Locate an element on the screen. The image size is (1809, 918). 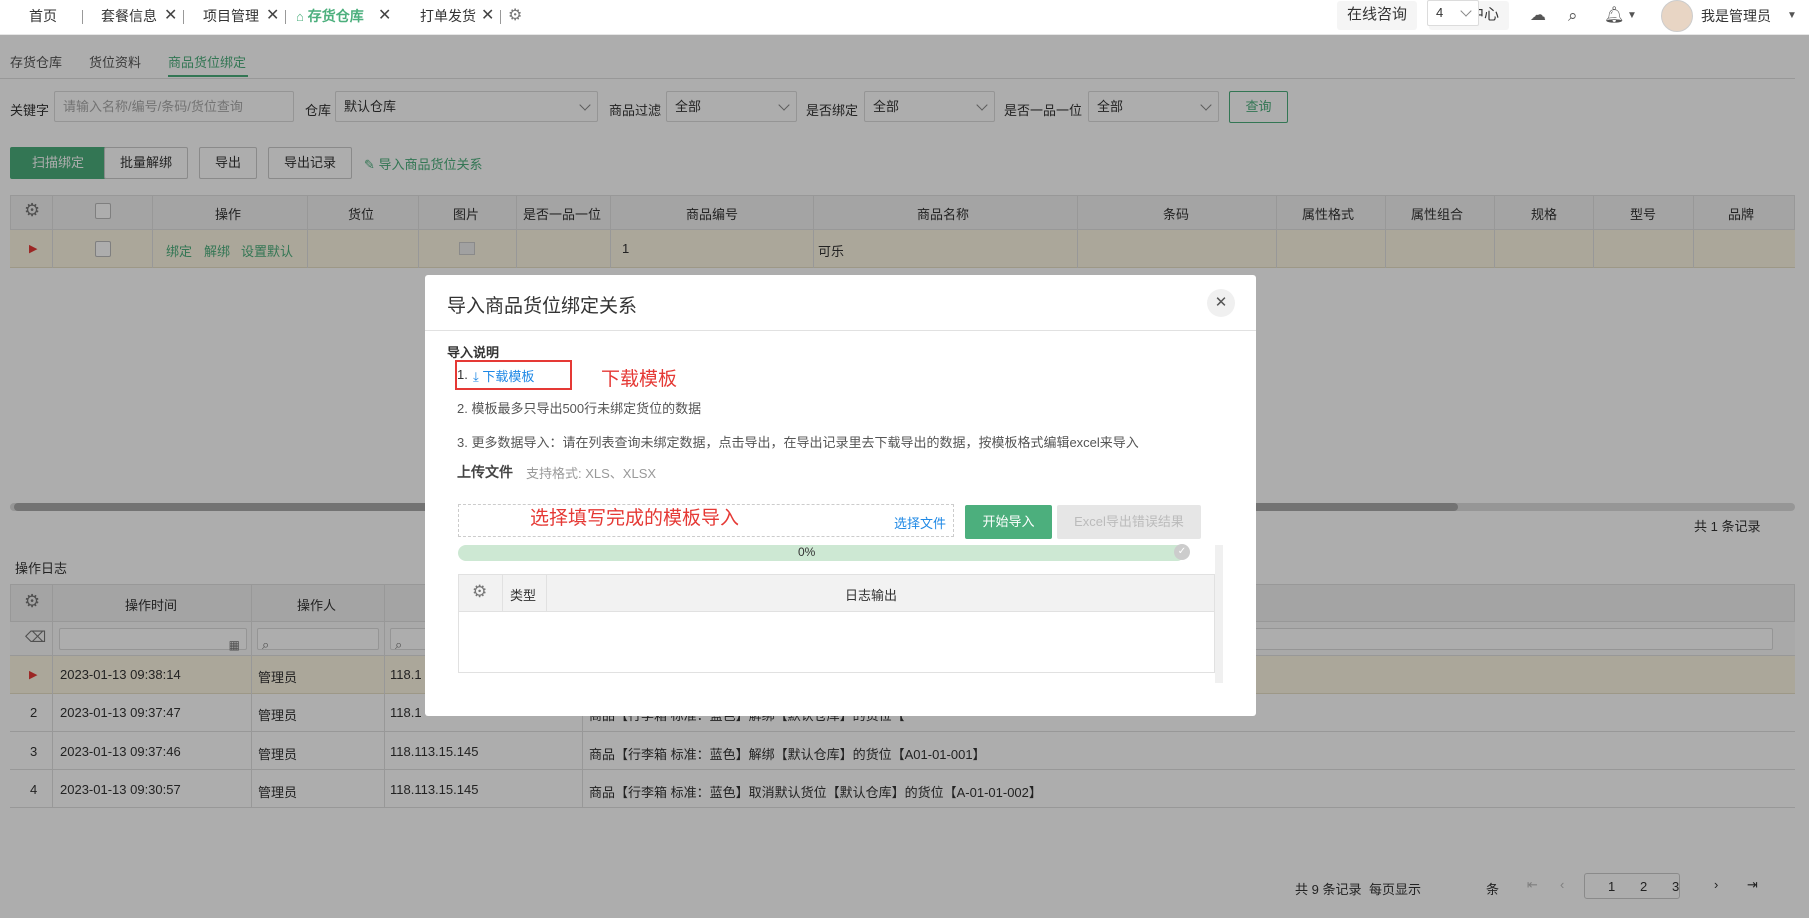
online-consult-button: 在线咨询 is located at coordinates (1377, 15).